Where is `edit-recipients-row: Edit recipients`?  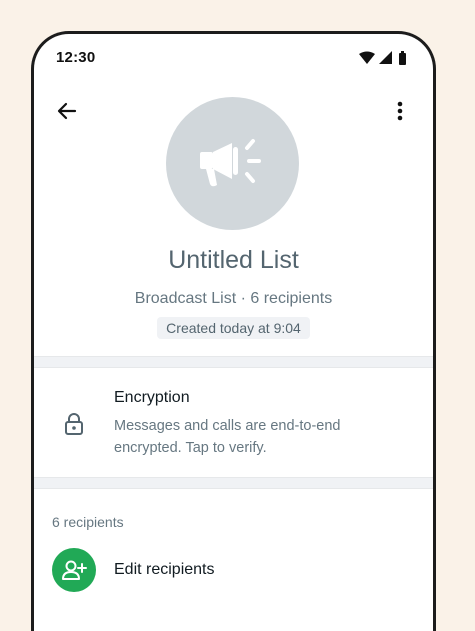
edit-recipients-row: Edit recipients is located at coordinates (233, 572).